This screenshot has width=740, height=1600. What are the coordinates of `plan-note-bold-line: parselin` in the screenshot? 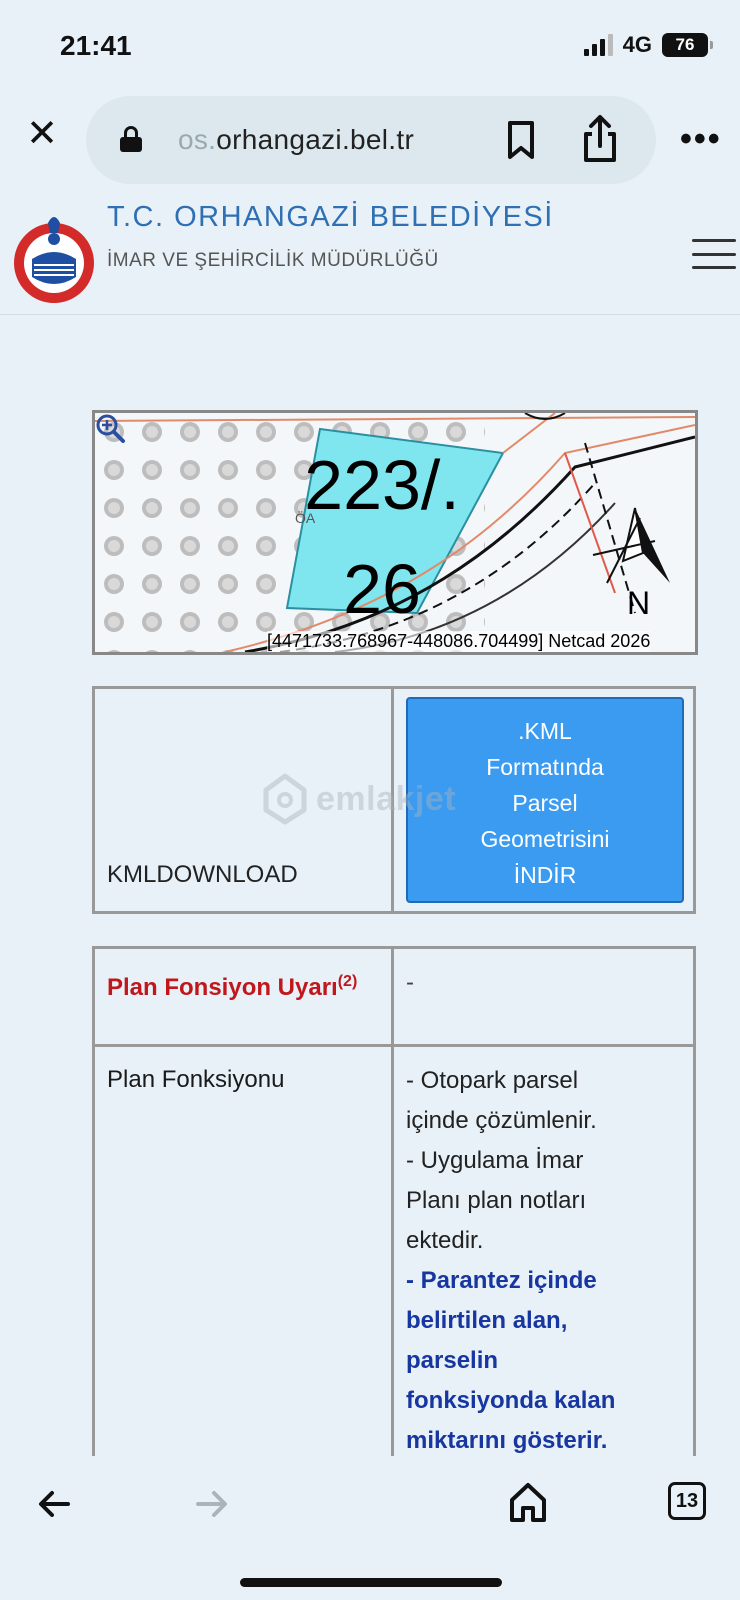 It's located at (452, 1360).